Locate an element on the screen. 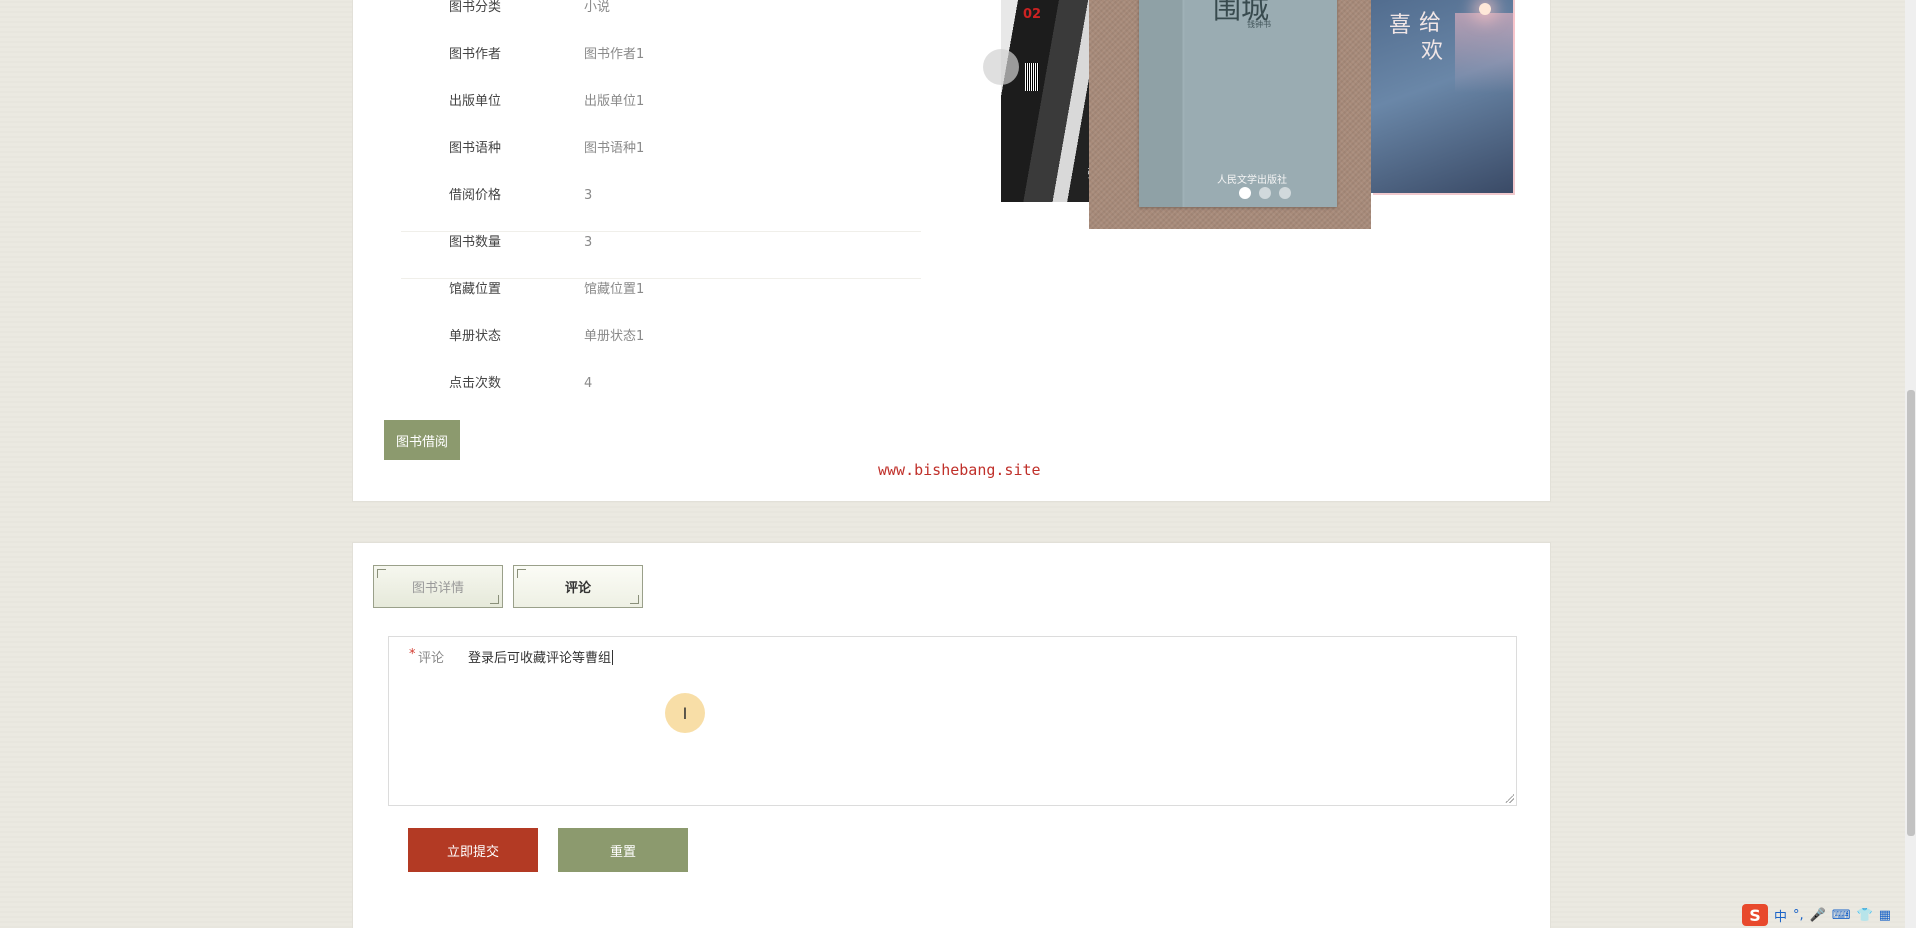 Image resolution: width=1916 pixels, height=928 pixels. ime-toolbar: S 中 °, 🎤 ⌨ 👕 ▦ is located at coordinates (1827, 915).